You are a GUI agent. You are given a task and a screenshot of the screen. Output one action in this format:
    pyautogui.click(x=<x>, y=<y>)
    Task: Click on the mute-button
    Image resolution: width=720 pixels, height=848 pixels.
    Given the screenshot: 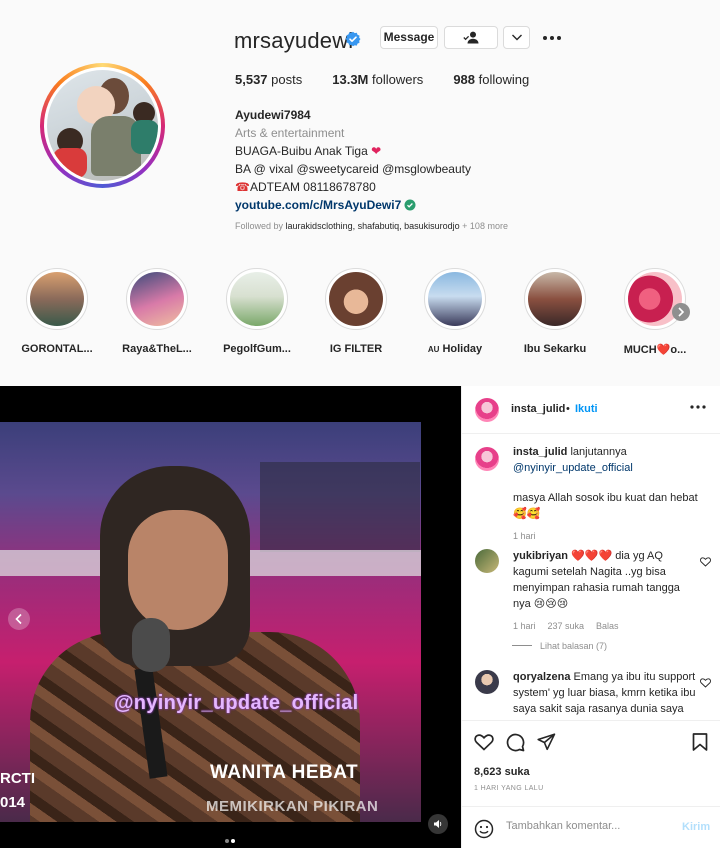 What is the action you would take?
    pyautogui.click(x=438, y=824)
    